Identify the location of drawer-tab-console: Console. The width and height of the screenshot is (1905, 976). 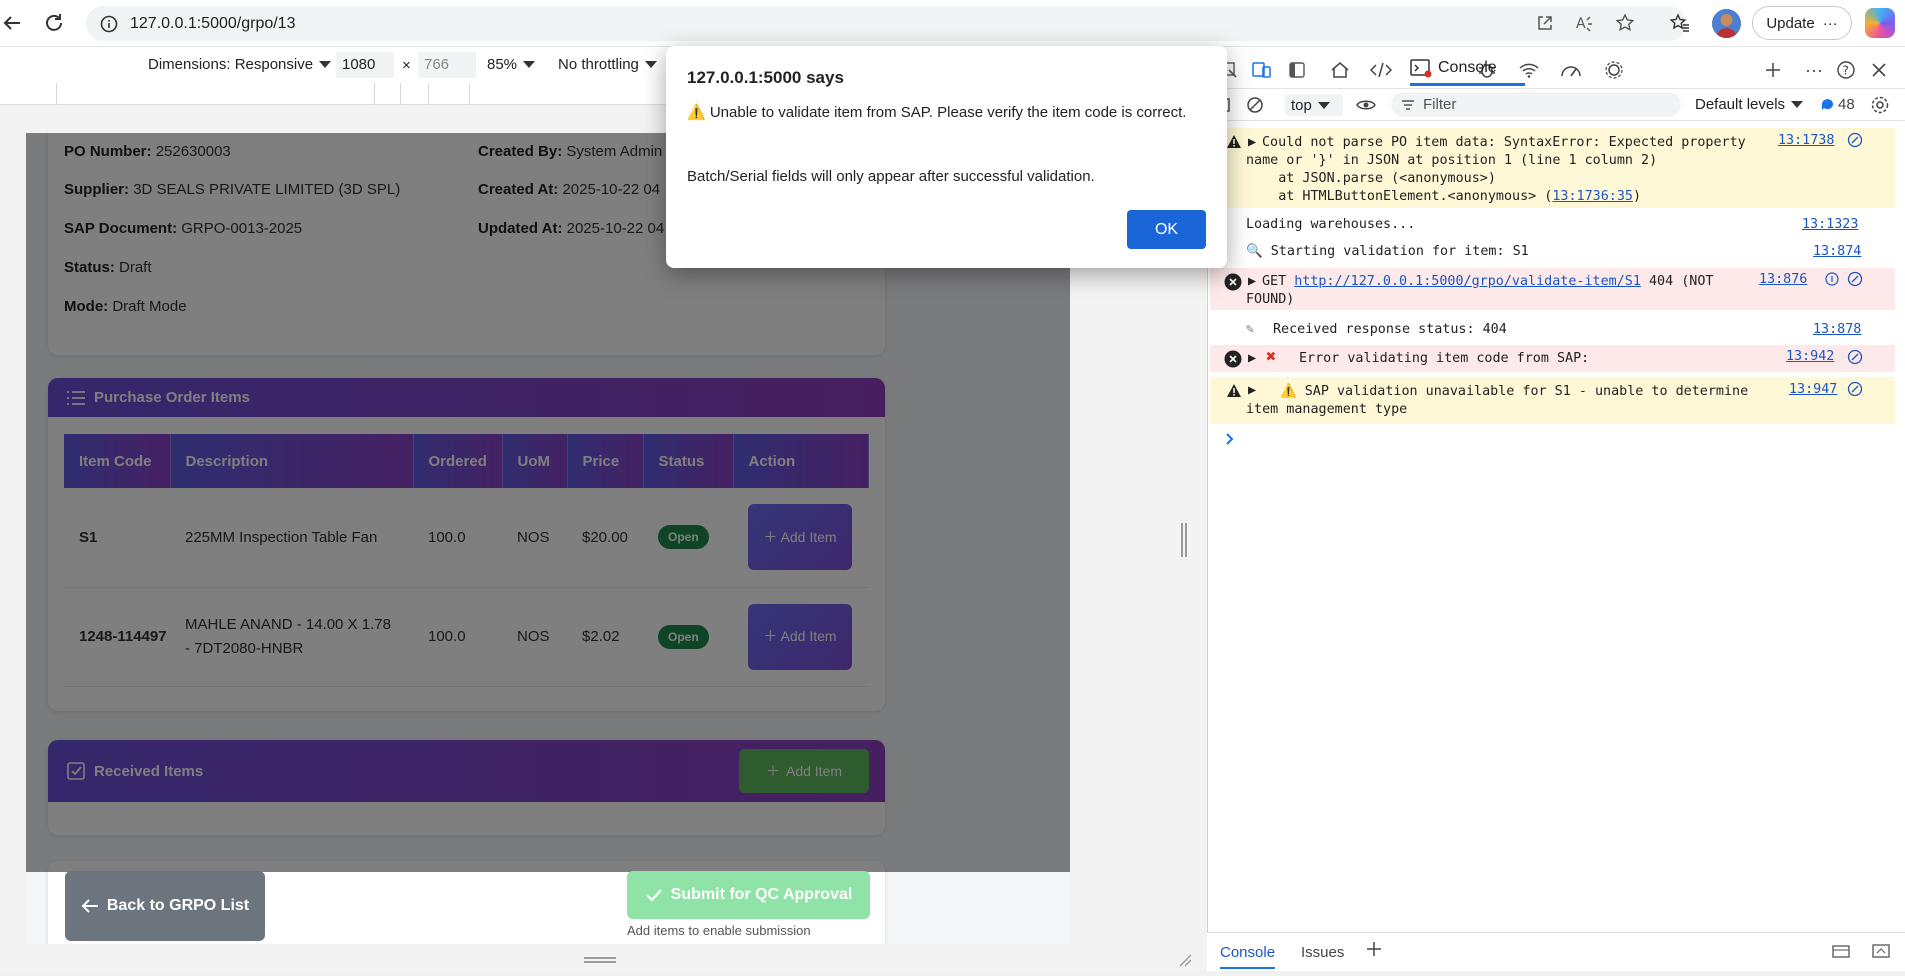
(1248, 956).